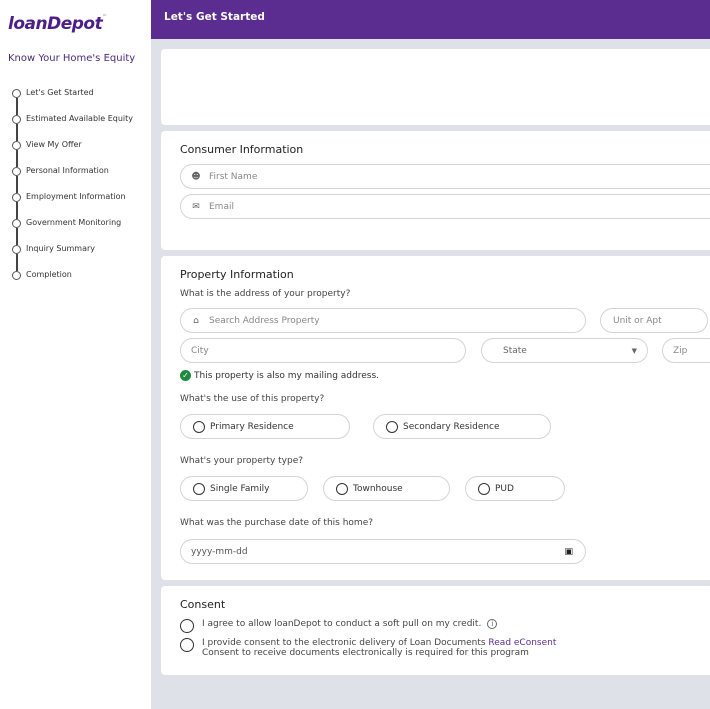 The height and width of the screenshot is (709, 710). I want to click on radio-primary-residence: Primary Residence, so click(265, 426).